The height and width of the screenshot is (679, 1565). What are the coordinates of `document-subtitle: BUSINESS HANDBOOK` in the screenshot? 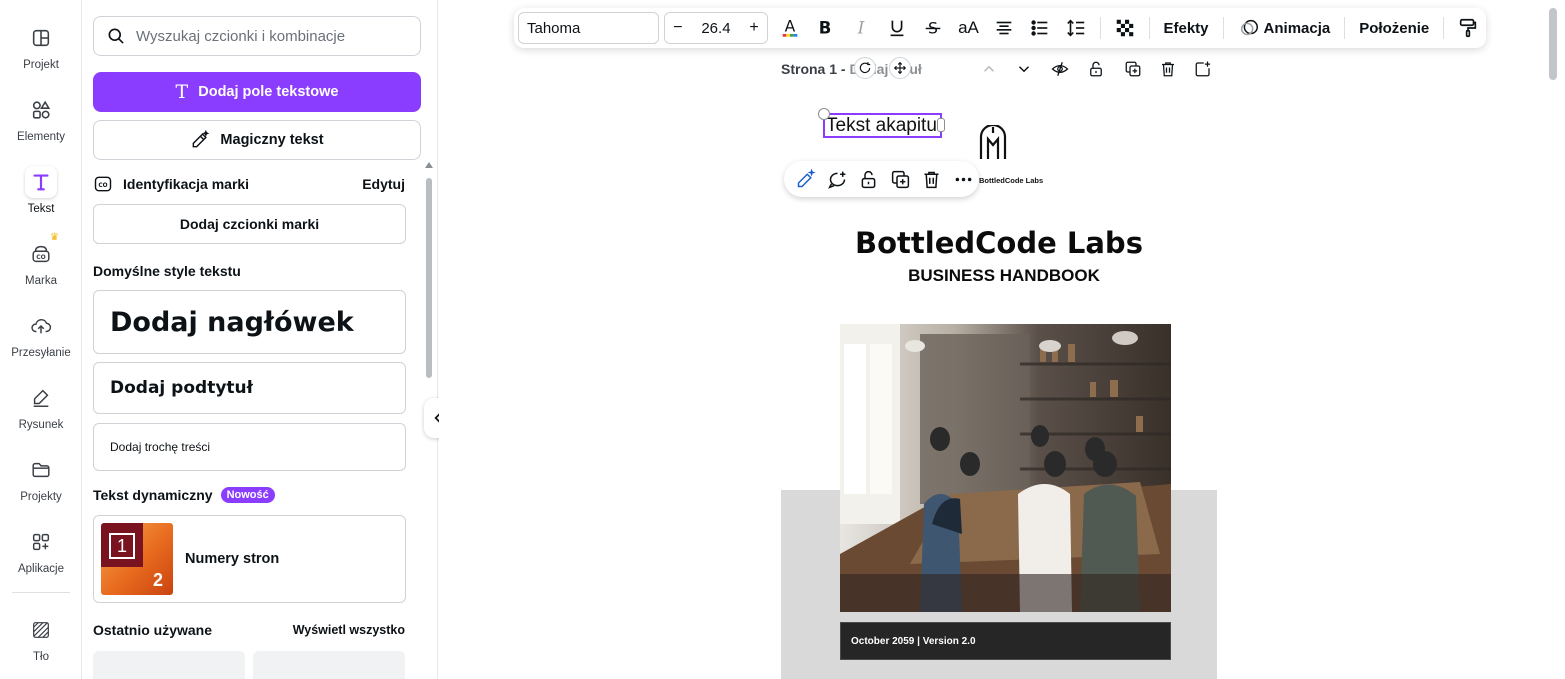 It's located at (999, 276).